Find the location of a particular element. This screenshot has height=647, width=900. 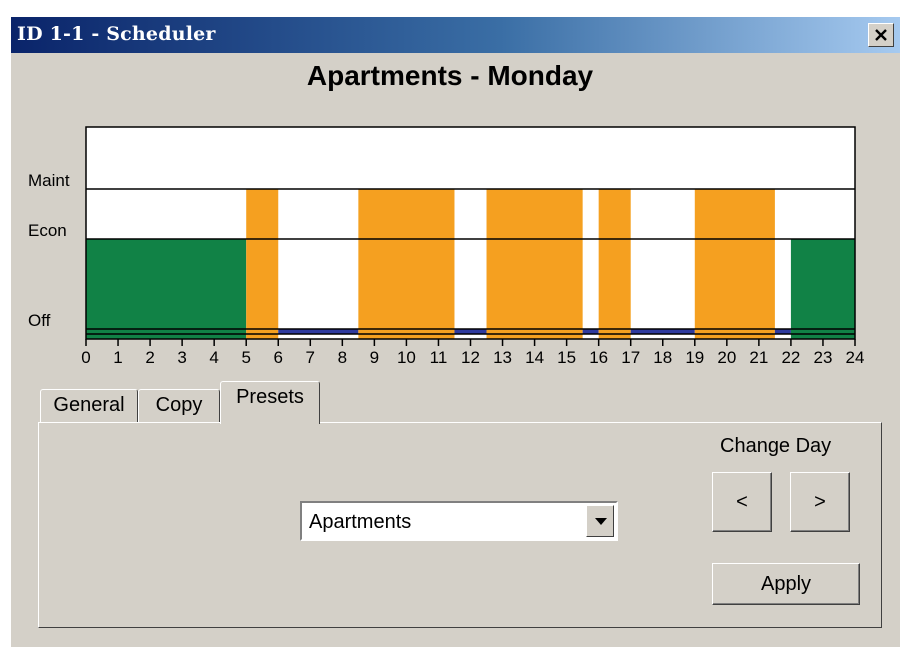

x-tick-label-21: 21 is located at coordinates (758, 357).